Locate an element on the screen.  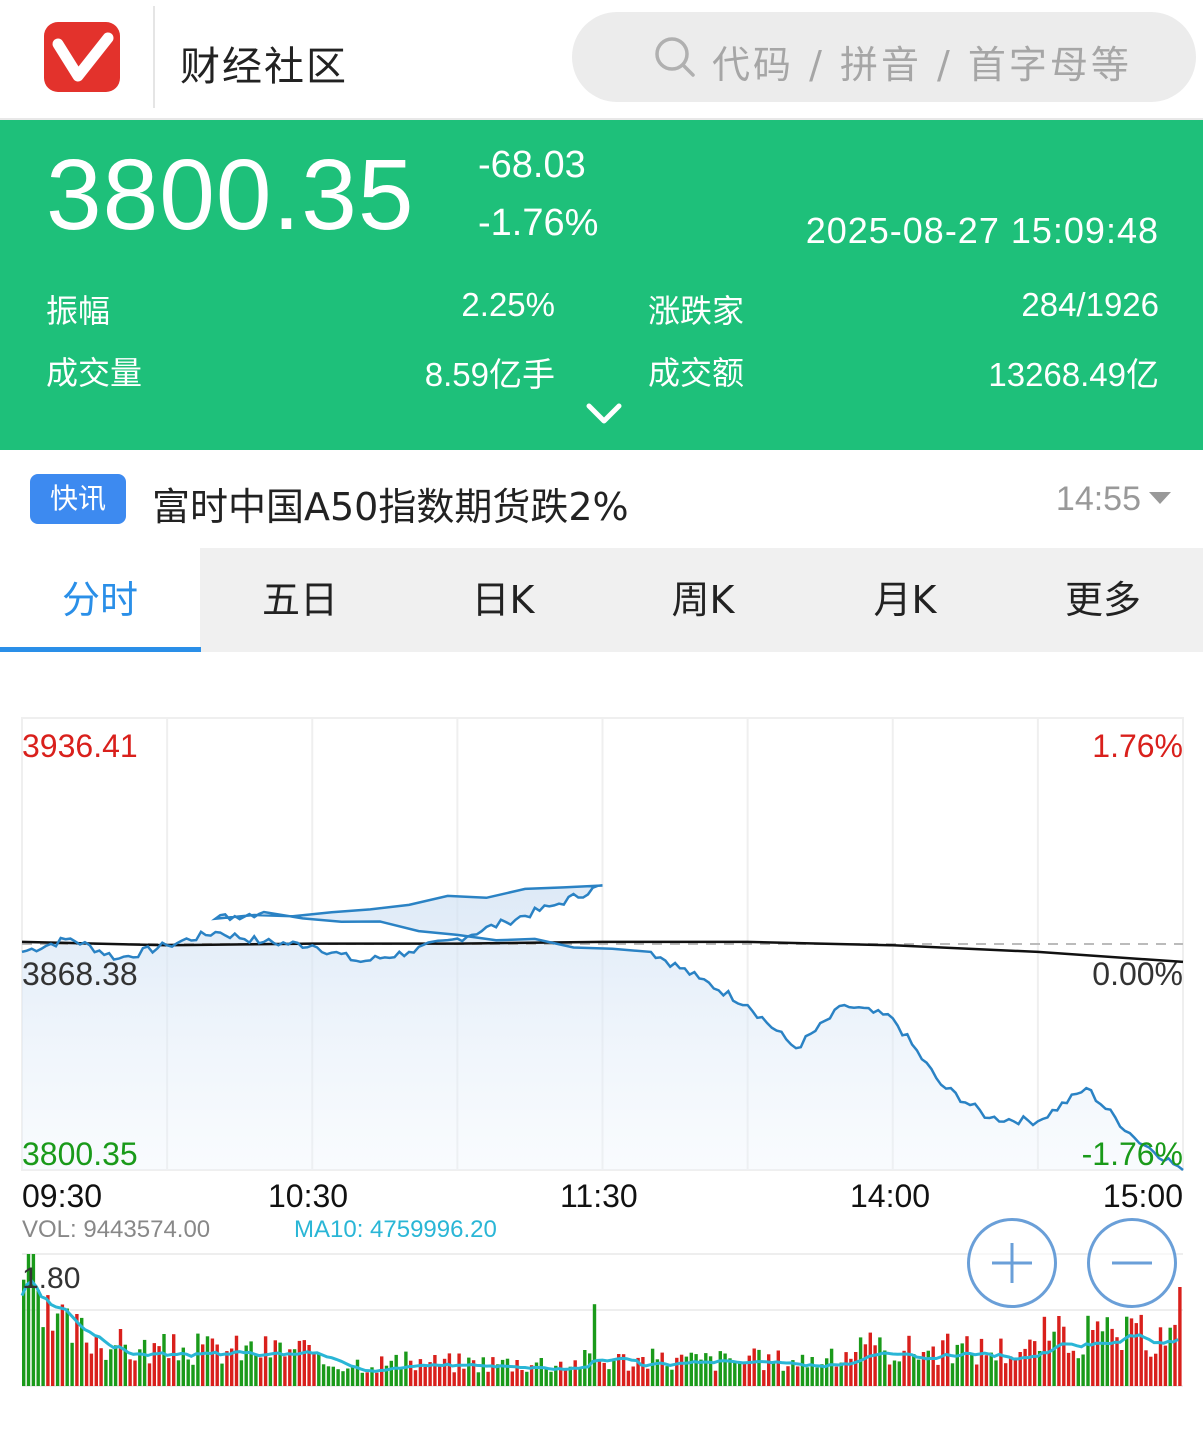
dropdown-arrow-icon is located at coordinates (1160, 498).